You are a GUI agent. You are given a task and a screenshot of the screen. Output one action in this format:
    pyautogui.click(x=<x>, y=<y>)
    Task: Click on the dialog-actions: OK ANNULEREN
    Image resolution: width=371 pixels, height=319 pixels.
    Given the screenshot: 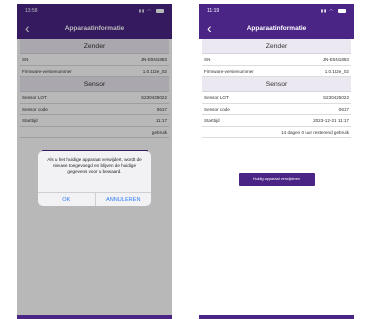 What is the action you would take?
    pyautogui.click(x=94, y=199)
    